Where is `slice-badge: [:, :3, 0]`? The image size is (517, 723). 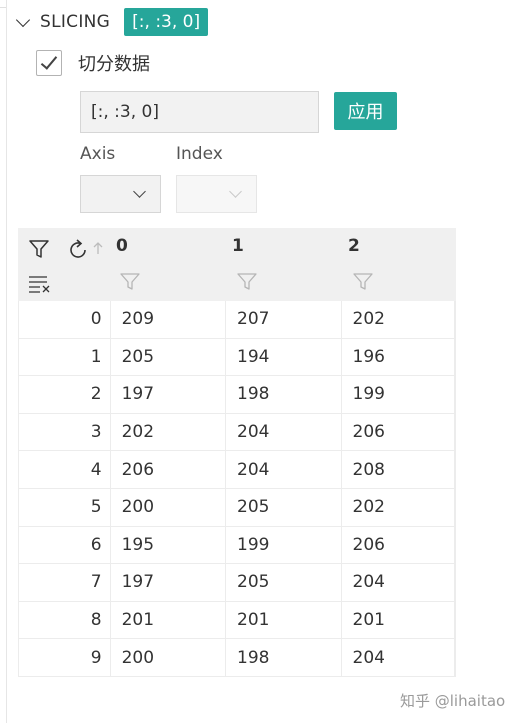 slice-badge: [:, :3, 0] is located at coordinates (166, 22).